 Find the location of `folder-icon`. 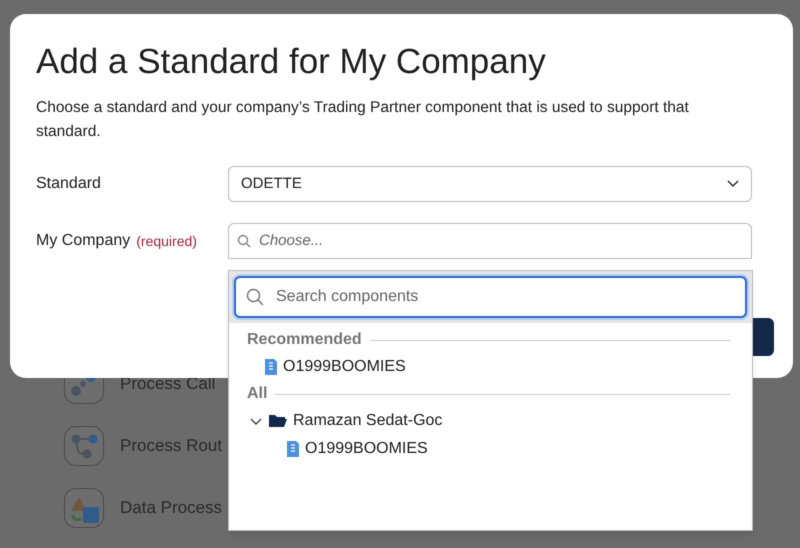

folder-icon is located at coordinates (278, 421).